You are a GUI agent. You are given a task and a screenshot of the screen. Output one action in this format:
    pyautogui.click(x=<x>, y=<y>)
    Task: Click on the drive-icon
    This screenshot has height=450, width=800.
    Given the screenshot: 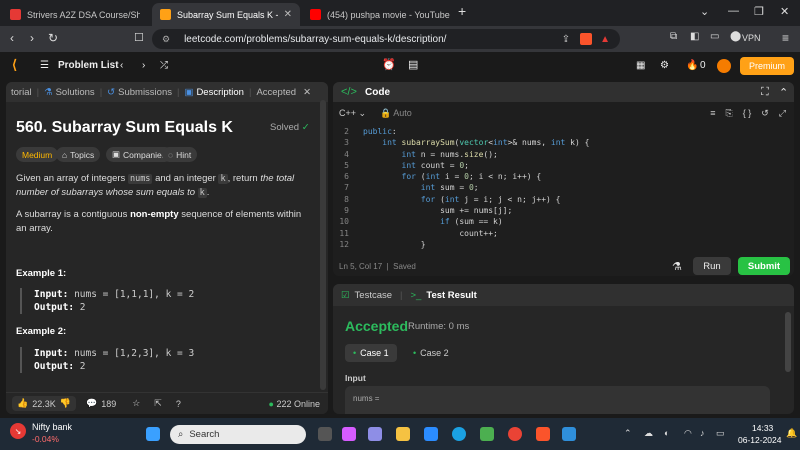 What is the action you would take?
    pyautogui.click(x=487, y=434)
    